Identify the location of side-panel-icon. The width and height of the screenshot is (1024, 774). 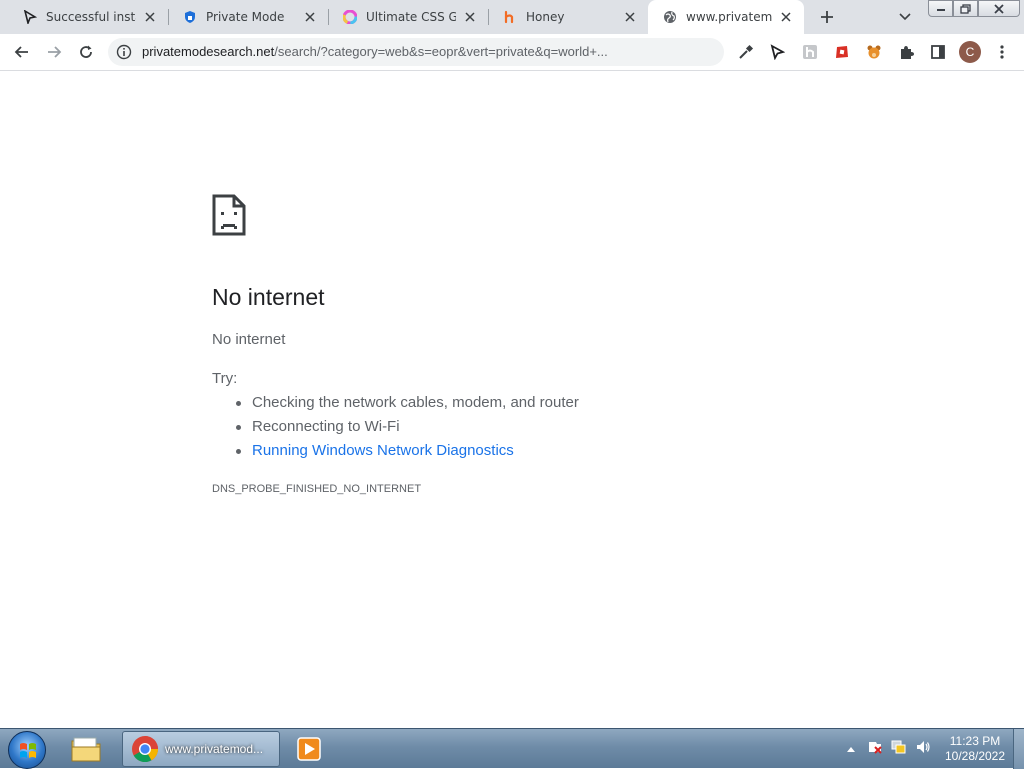
(938, 52).